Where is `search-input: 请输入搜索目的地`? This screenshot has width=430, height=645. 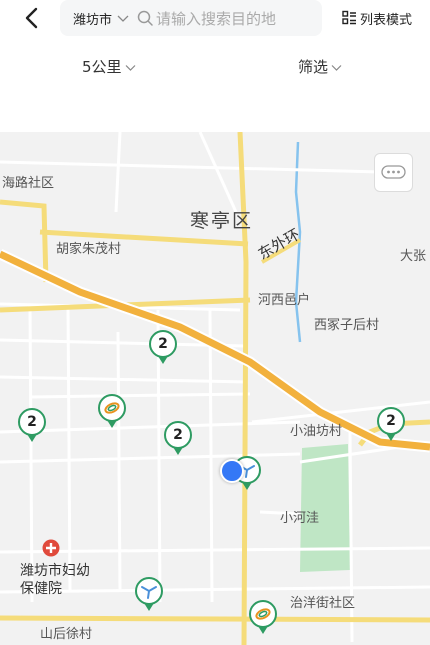 search-input: 请输入搜索目的地 is located at coordinates (216, 18).